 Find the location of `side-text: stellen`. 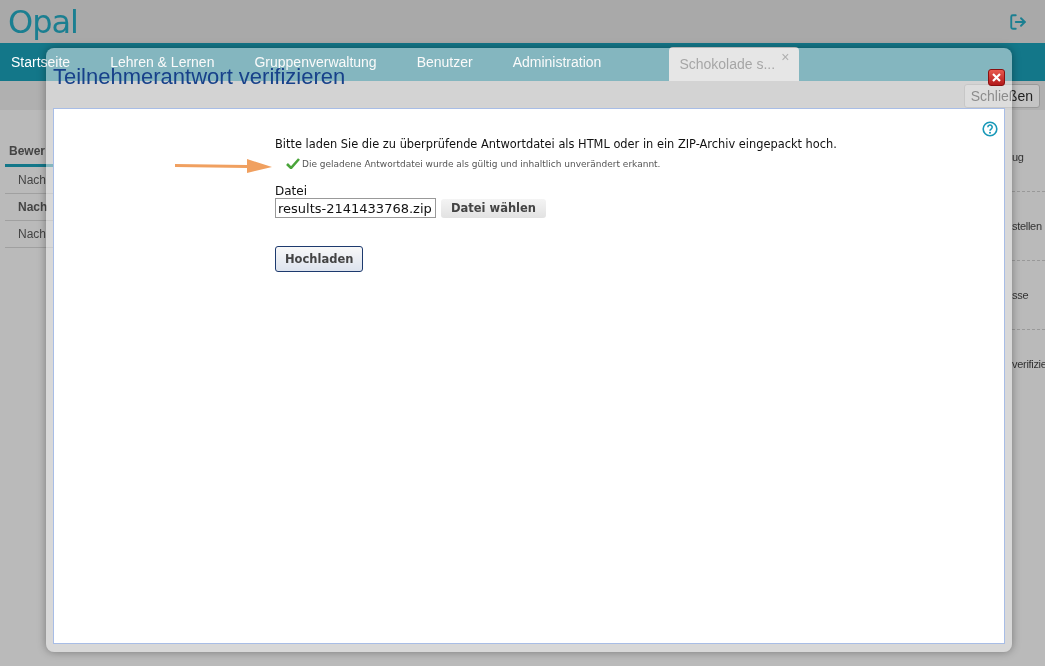

side-text: stellen is located at coordinates (1028, 238).